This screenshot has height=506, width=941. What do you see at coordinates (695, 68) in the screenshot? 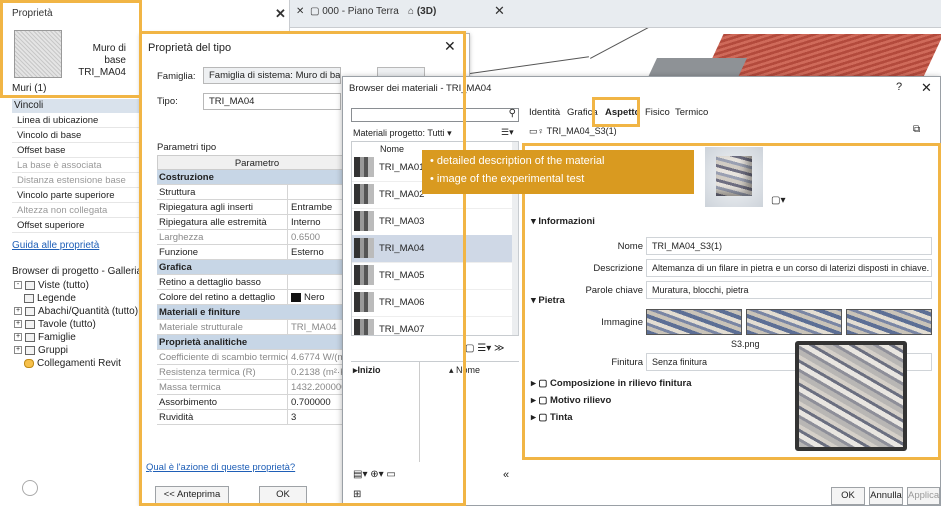
I see `wall-model` at bounding box center [695, 68].